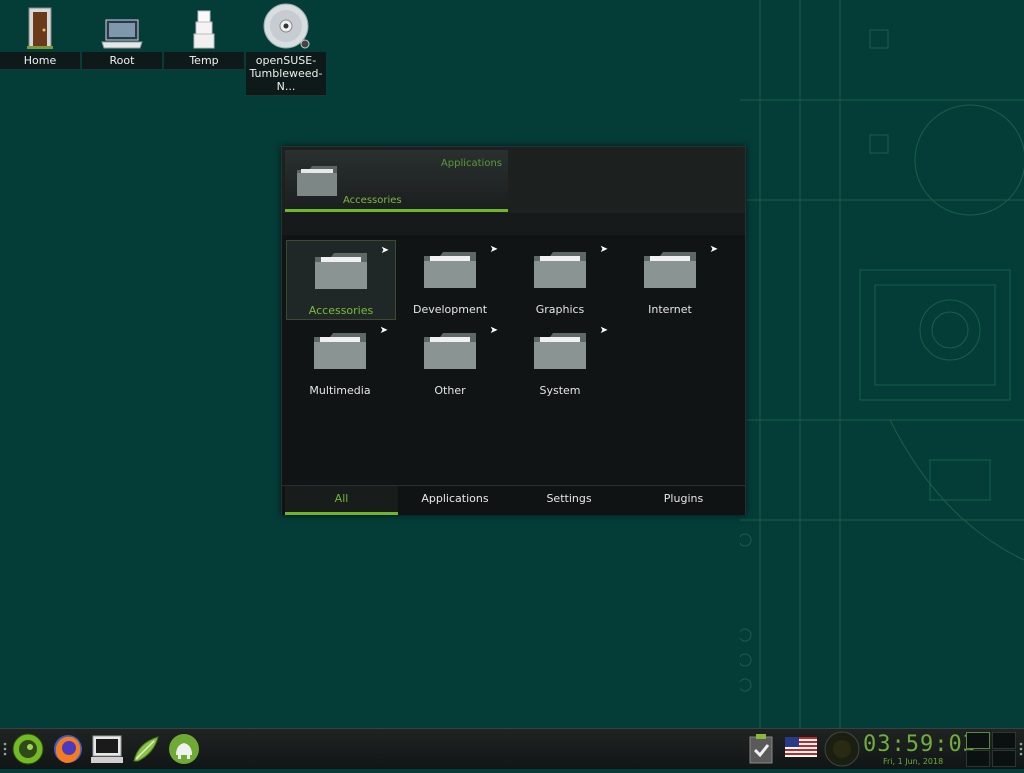 The width and height of the screenshot is (1024, 773). Describe the element at coordinates (396, 181) in the screenshot. I see `breadcrumb: Applications Accessories` at that location.